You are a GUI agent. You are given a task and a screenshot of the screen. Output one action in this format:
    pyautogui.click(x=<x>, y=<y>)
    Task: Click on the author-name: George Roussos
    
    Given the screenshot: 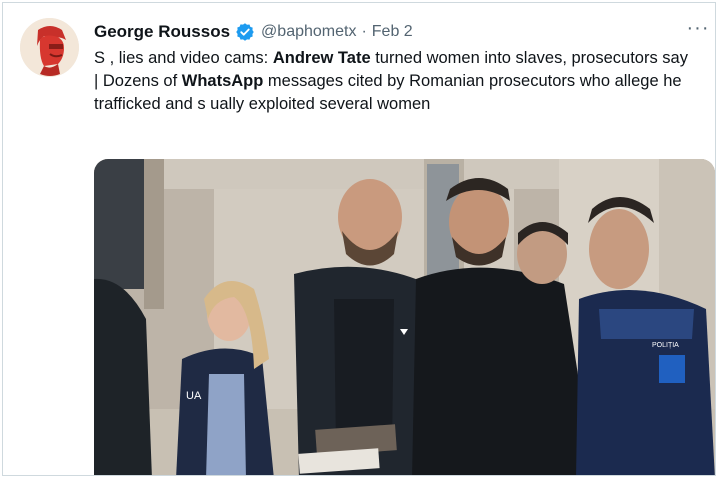 What is the action you would take?
    pyautogui.click(x=162, y=32)
    